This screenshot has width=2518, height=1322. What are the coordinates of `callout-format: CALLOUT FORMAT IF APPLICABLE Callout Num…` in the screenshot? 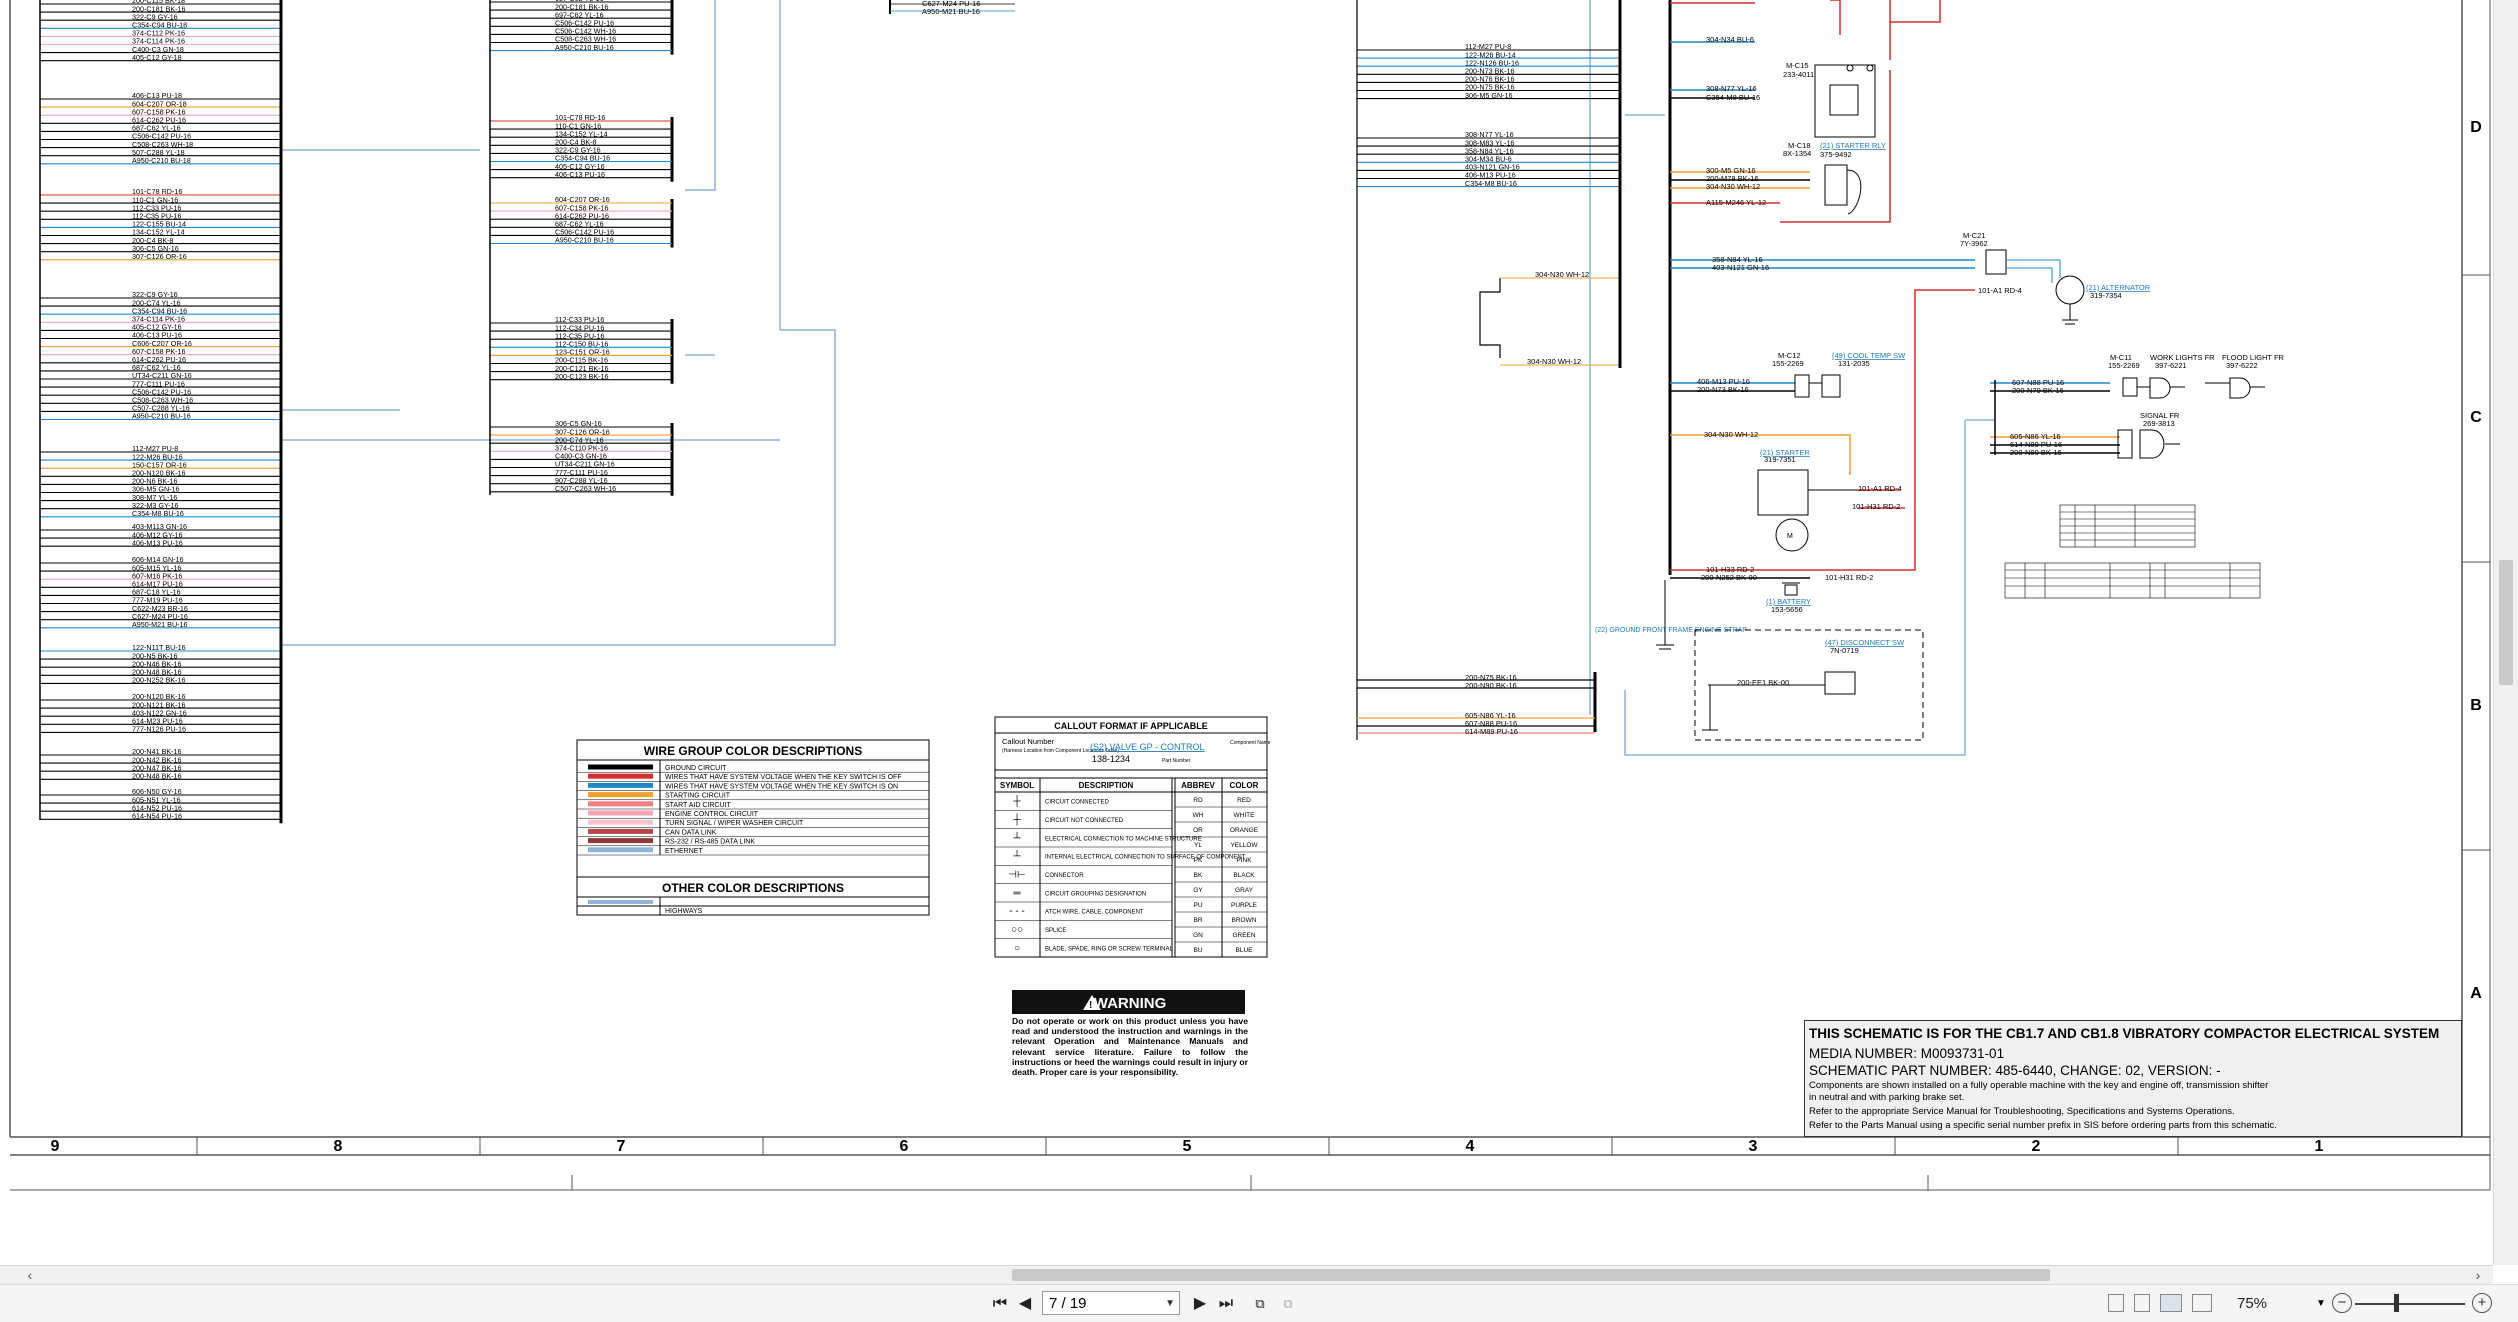 It's located at (1132, 837).